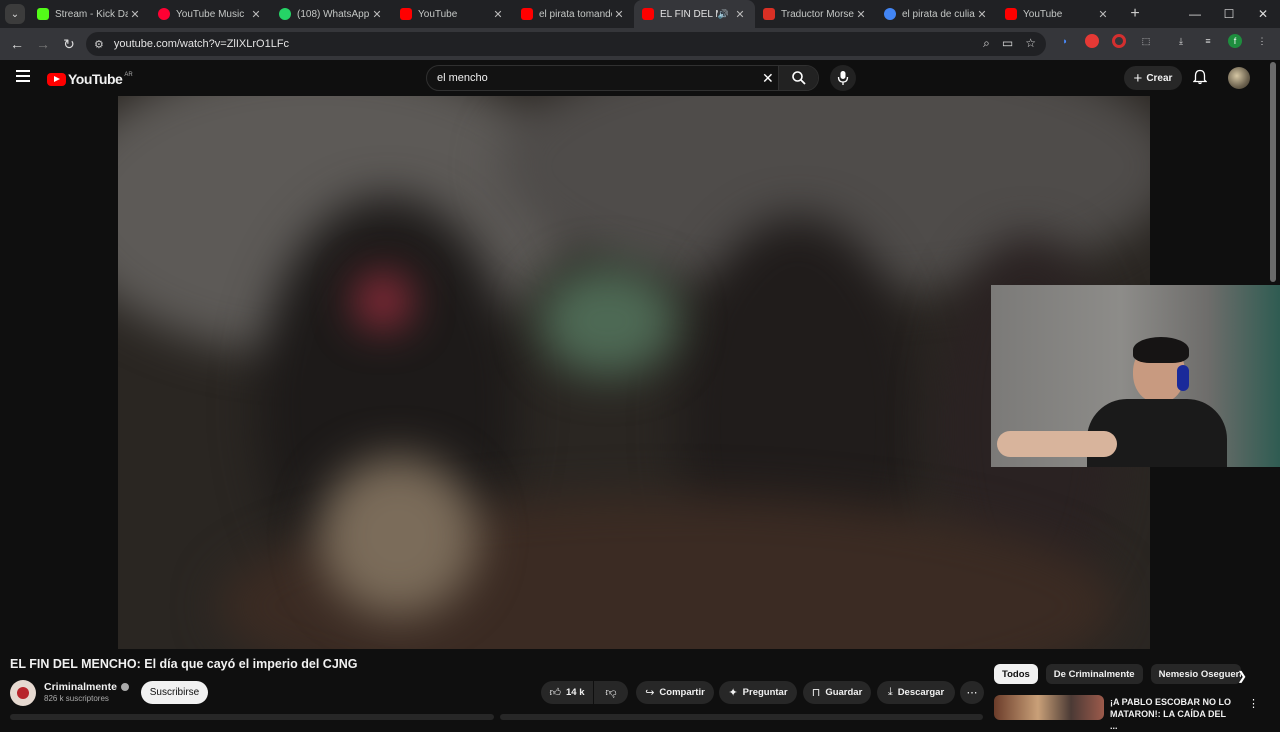 This screenshot has width=1280, height=732. I want to click on share-arrow-icon: ↪, so click(650, 693).